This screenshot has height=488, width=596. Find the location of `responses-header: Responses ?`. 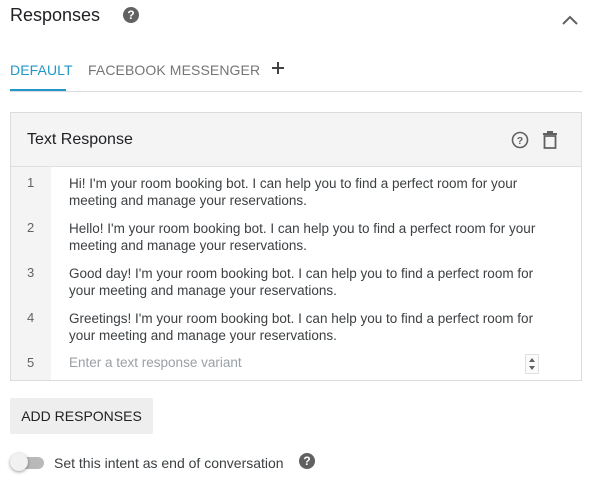

responses-header: Responses ? is located at coordinates (298, 18).